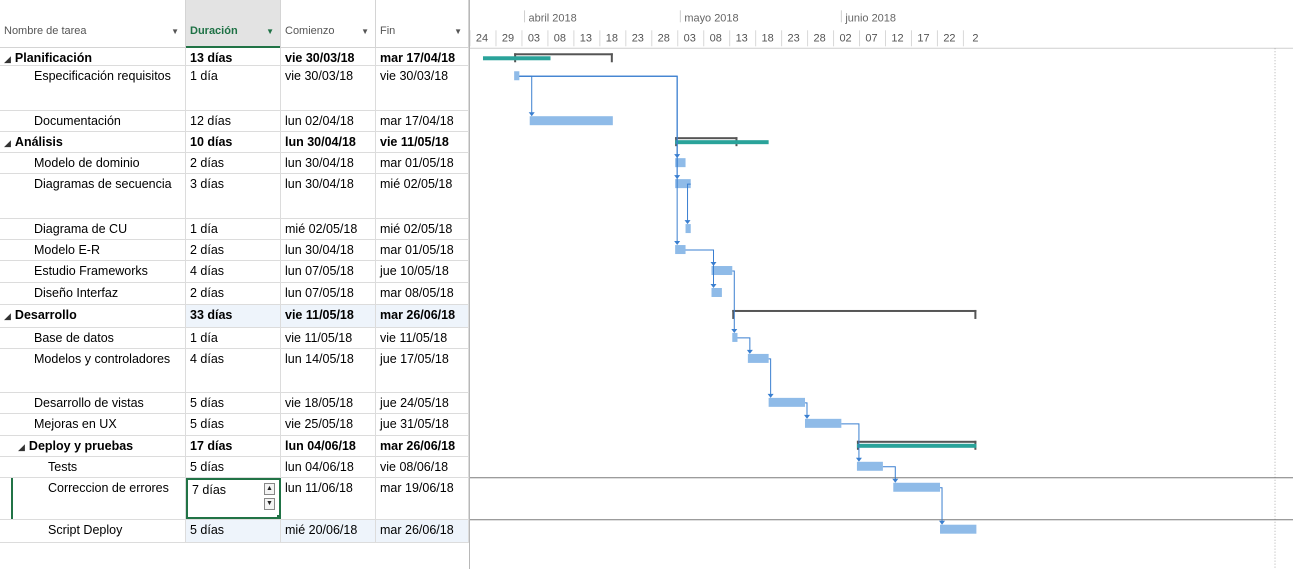 The height and width of the screenshot is (569, 1293). I want to click on task-end-cell: mar 17/04/18, so click(422, 121).